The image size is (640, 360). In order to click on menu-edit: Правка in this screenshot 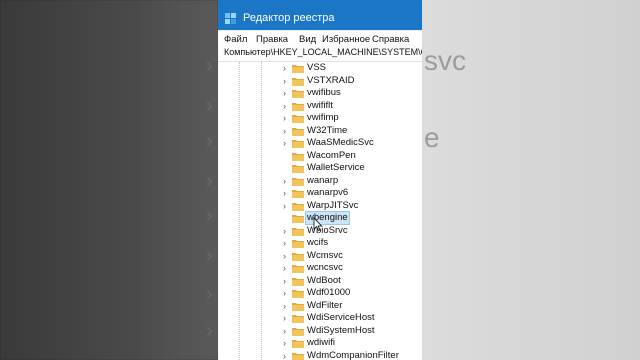, I will do `click(272, 39)`.